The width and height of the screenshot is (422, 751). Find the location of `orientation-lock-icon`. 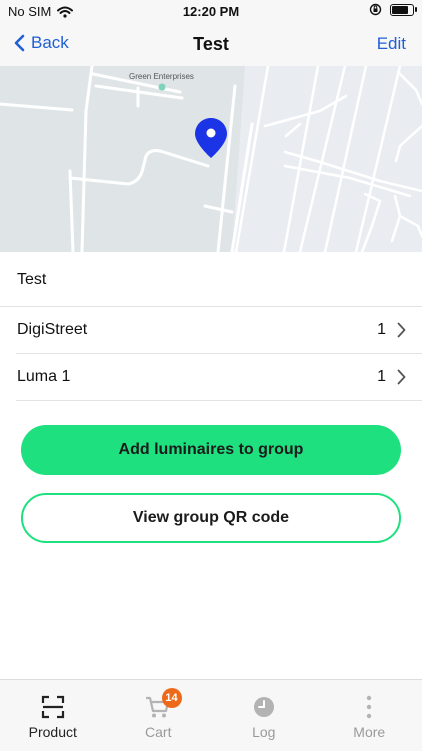

orientation-lock-icon is located at coordinates (375, 9).